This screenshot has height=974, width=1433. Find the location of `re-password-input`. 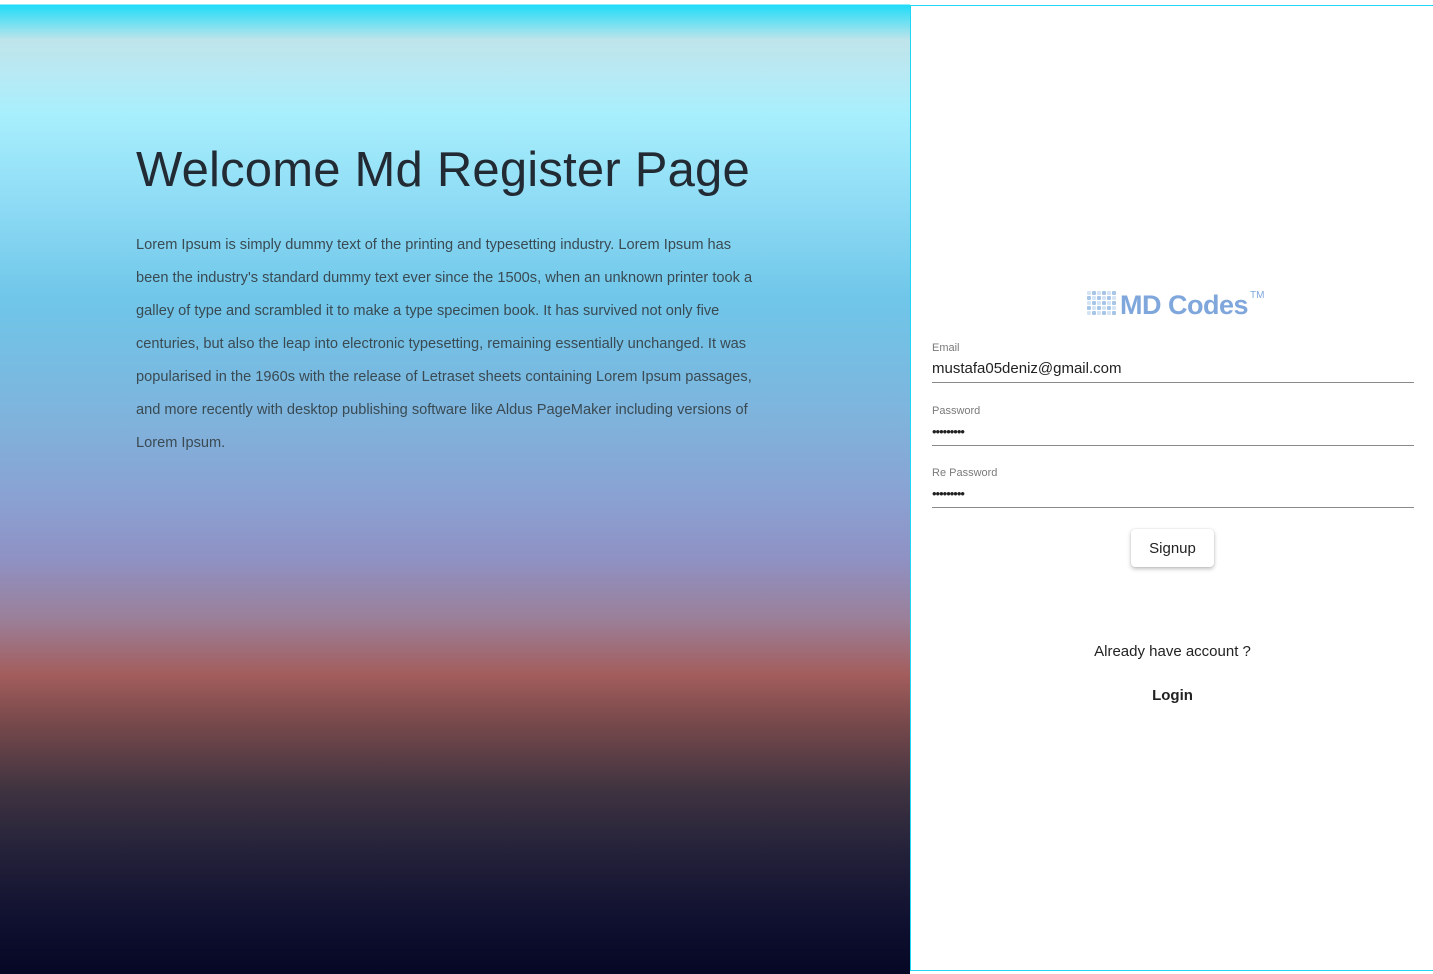

re-password-input is located at coordinates (1173, 493).